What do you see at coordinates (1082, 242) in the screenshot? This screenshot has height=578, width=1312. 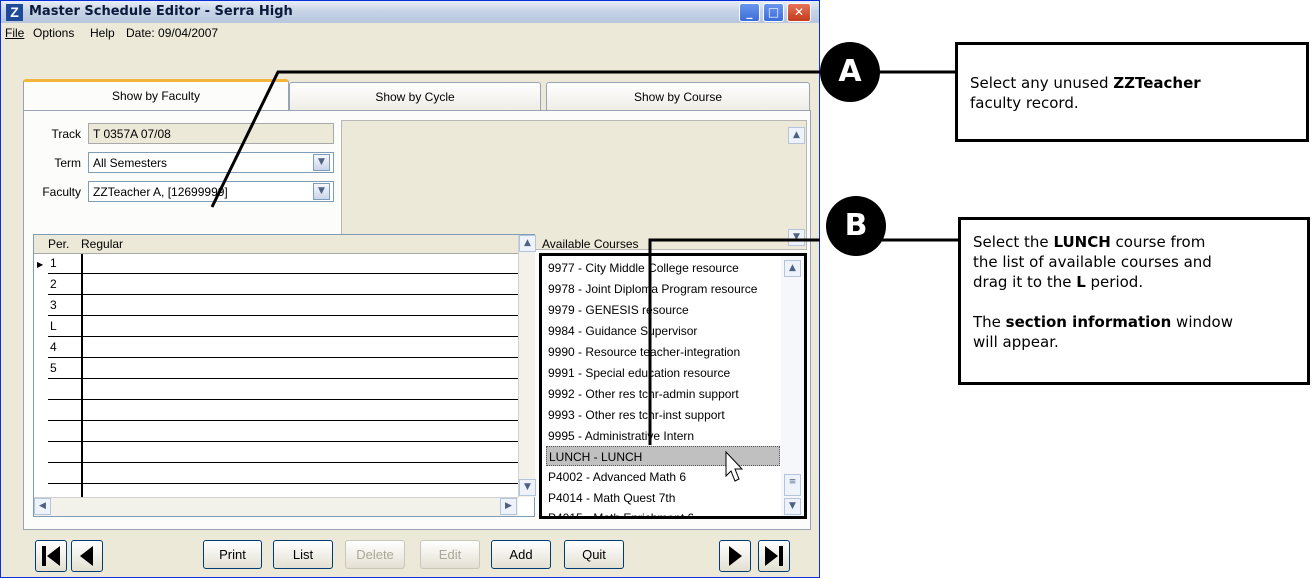 I see `callout-b-bold: LUNCH` at bounding box center [1082, 242].